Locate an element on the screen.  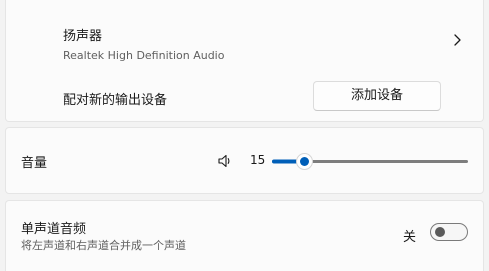
mono-audio-toggle-knob is located at coordinates (440, 232).